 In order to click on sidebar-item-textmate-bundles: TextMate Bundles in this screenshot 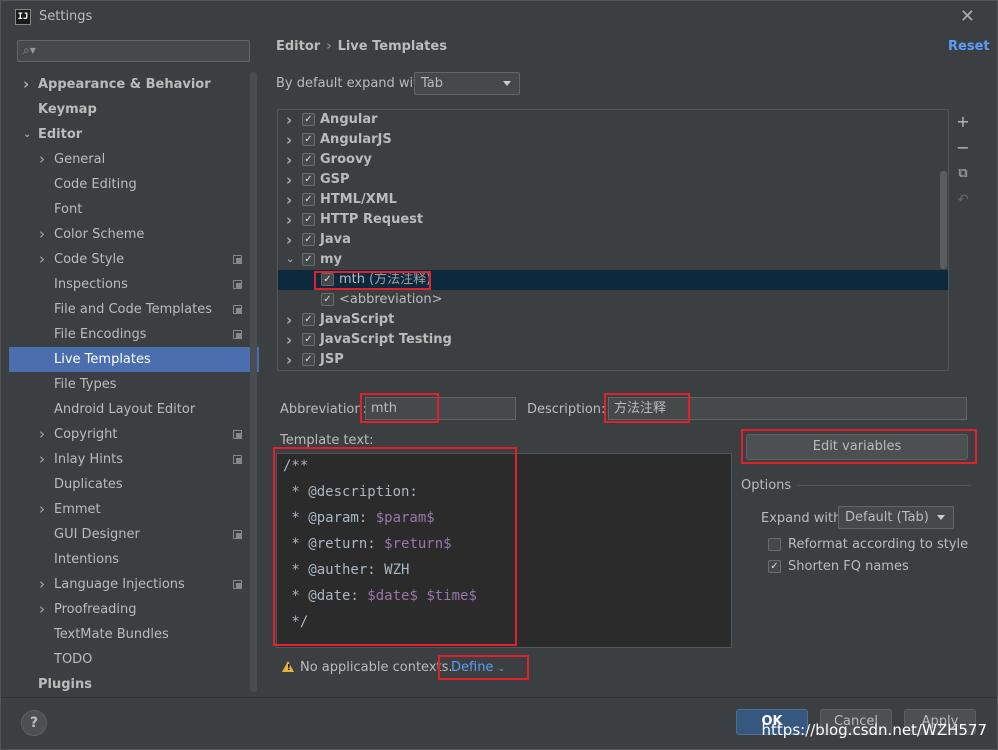, I will do `click(134, 634)`.